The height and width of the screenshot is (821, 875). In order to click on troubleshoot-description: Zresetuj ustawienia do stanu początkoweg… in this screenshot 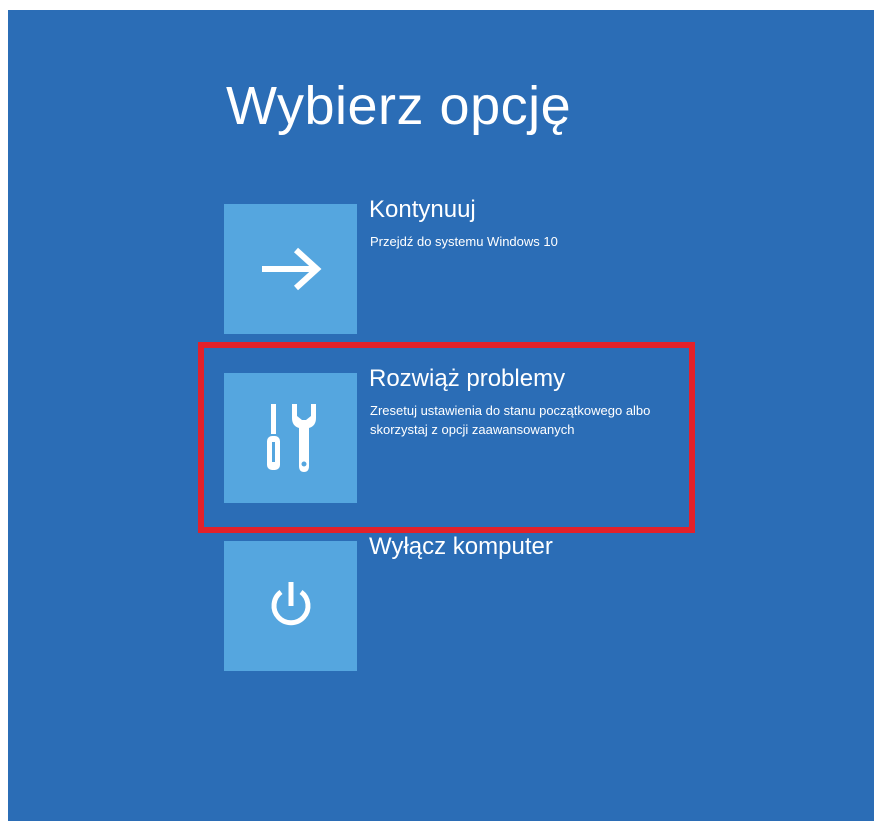, I will do `click(510, 420)`.